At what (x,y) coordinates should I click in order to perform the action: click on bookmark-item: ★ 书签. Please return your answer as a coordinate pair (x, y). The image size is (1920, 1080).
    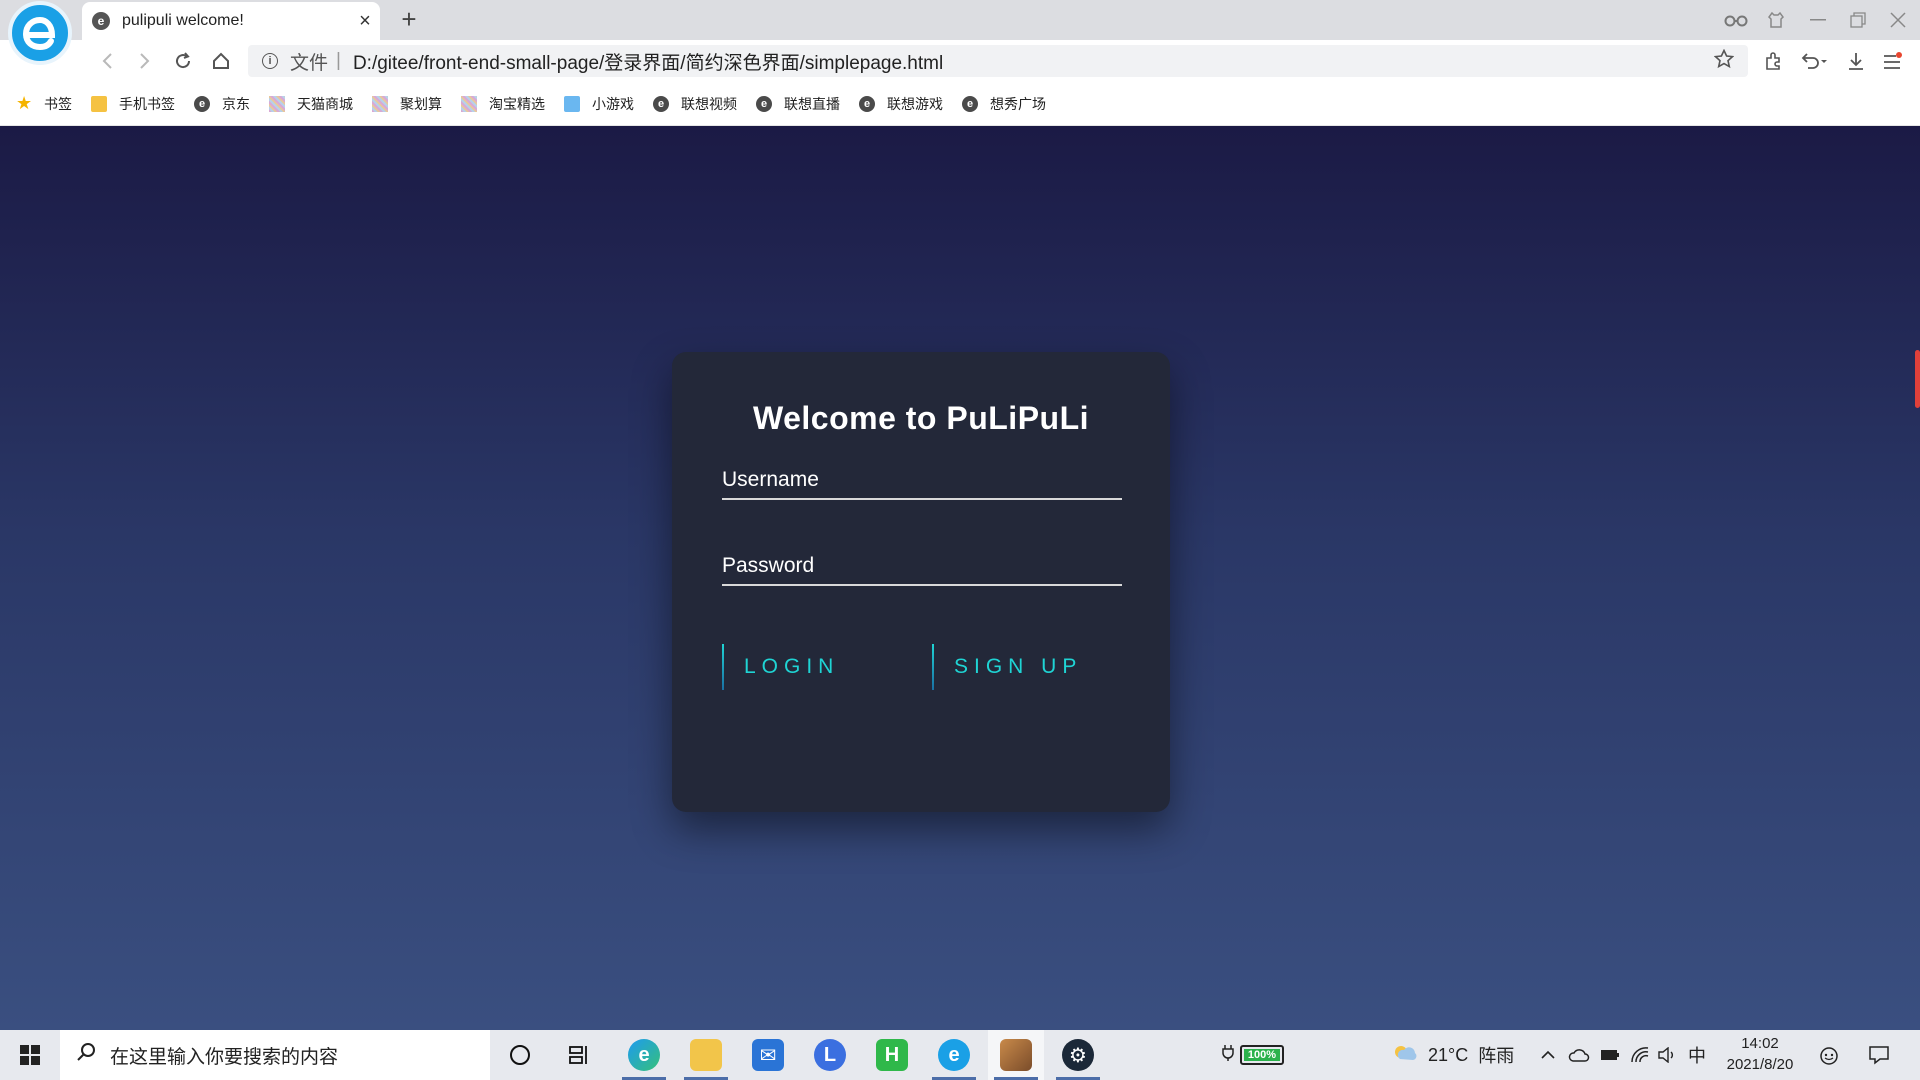
    Looking at the image, I should click on (43, 103).